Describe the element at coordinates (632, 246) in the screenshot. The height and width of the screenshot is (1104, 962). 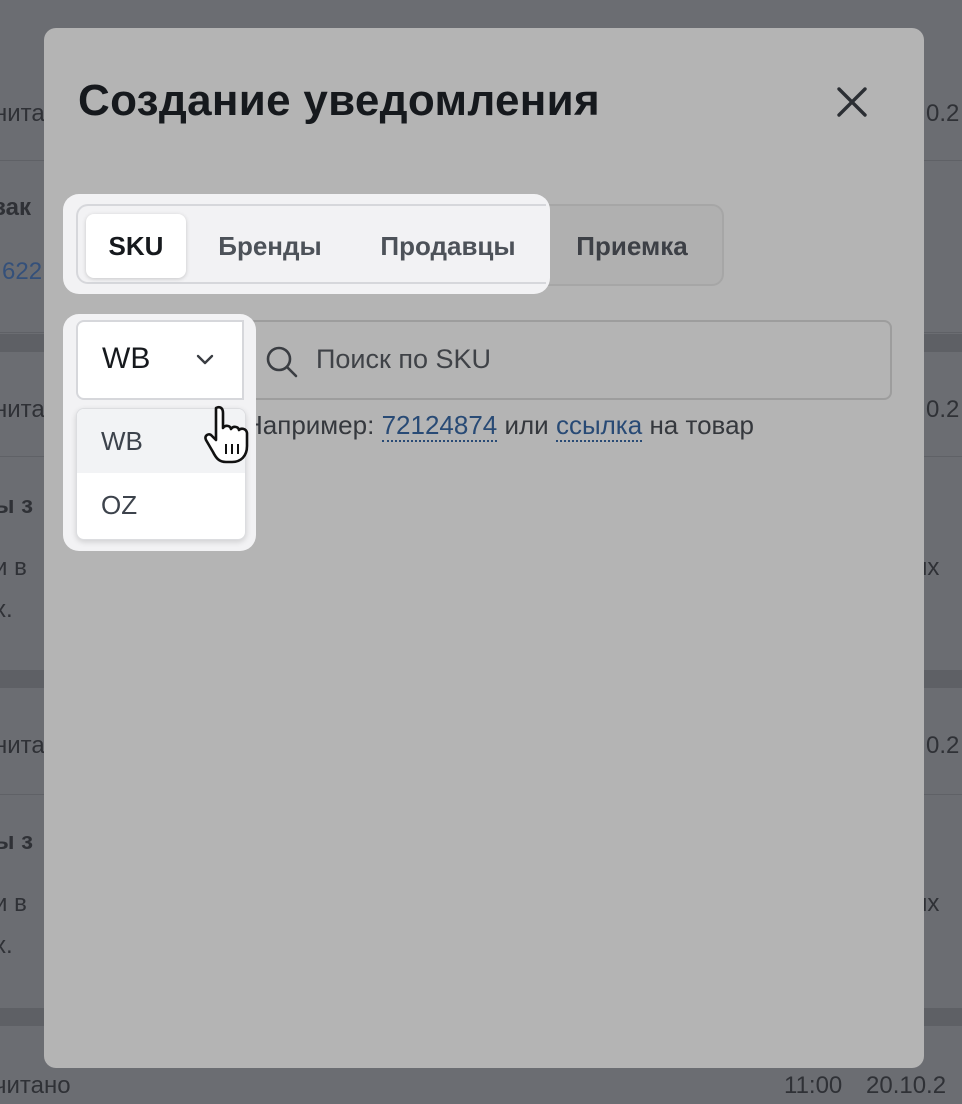
I see `tab-acceptance: Приемка` at that location.